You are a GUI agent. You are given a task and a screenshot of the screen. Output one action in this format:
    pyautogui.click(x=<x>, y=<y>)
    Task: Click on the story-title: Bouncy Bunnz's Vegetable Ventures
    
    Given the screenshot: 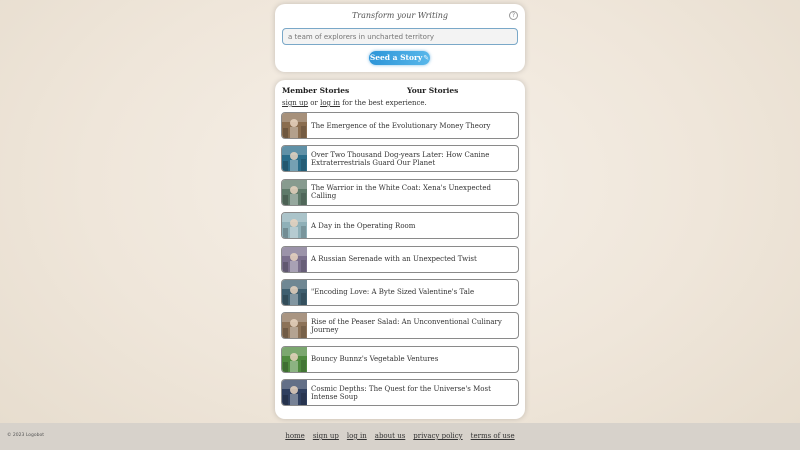 What is the action you would take?
    pyautogui.click(x=375, y=359)
    